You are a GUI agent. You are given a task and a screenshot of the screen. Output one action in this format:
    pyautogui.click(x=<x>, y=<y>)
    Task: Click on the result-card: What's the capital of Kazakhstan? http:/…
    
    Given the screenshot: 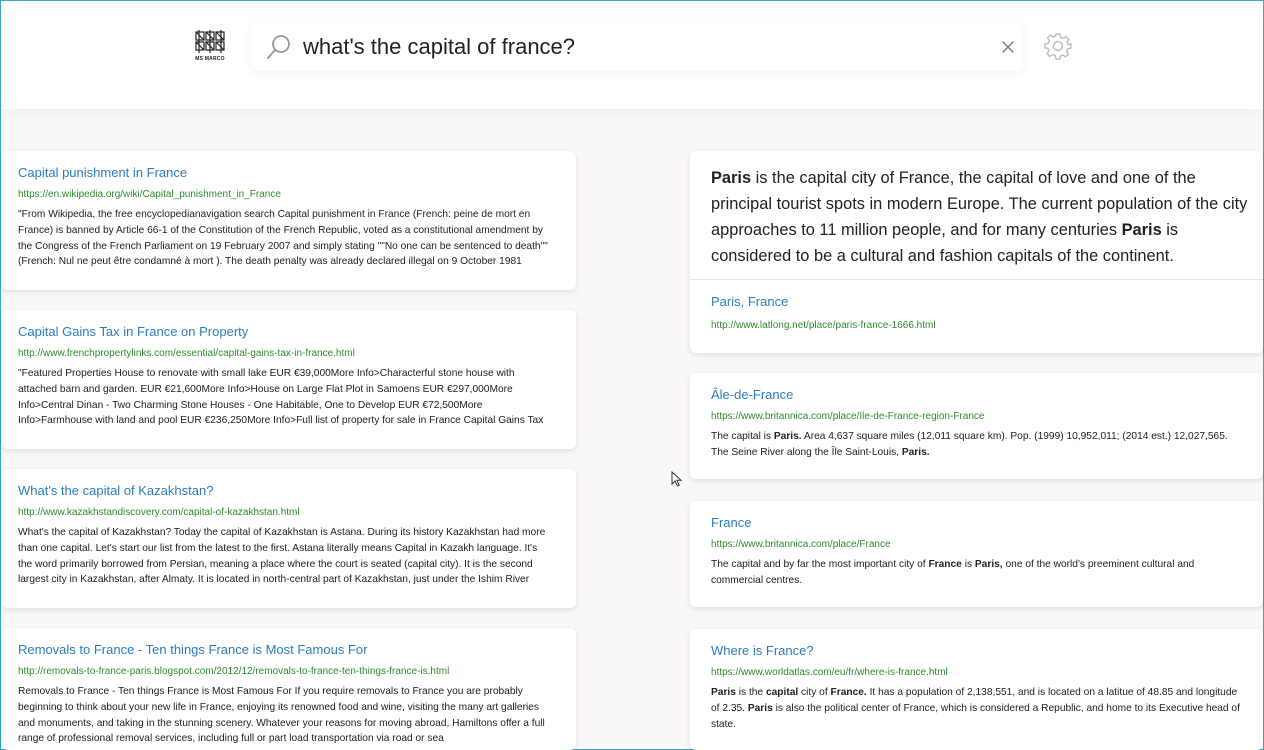 What is the action you would take?
    pyautogui.click(x=289, y=538)
    